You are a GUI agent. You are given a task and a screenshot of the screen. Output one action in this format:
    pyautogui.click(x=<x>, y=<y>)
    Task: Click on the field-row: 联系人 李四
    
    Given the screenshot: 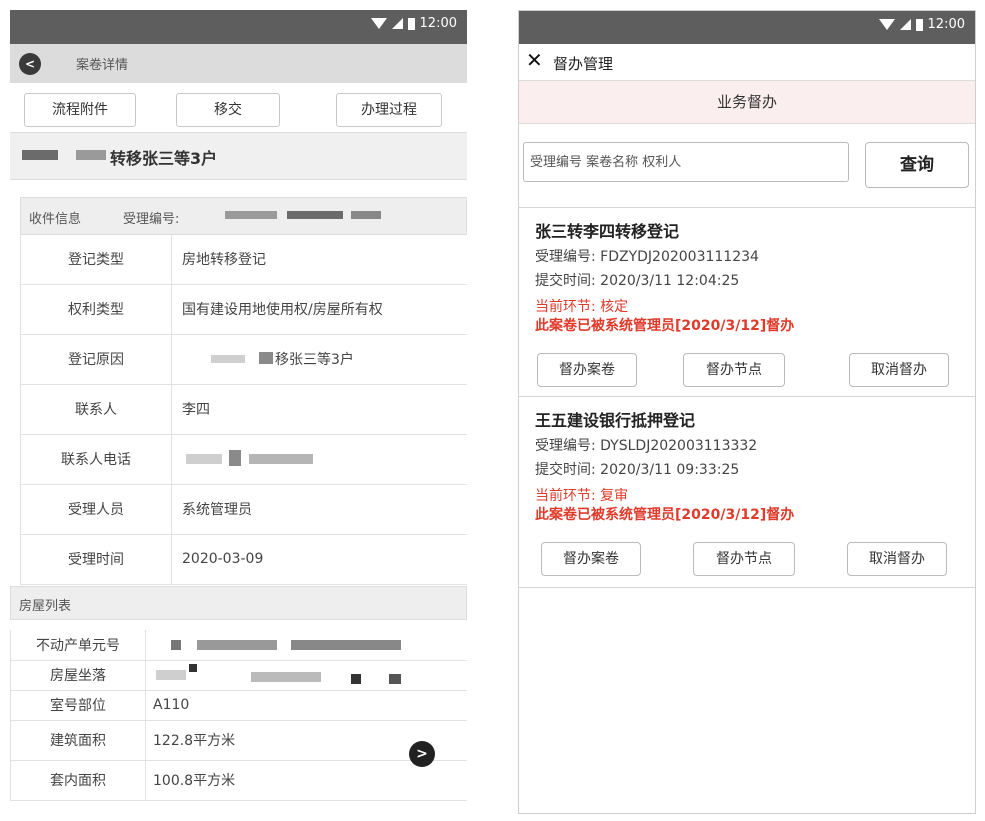 What is the action you would take?
    pyautogui.click(x=243, y=409)
    